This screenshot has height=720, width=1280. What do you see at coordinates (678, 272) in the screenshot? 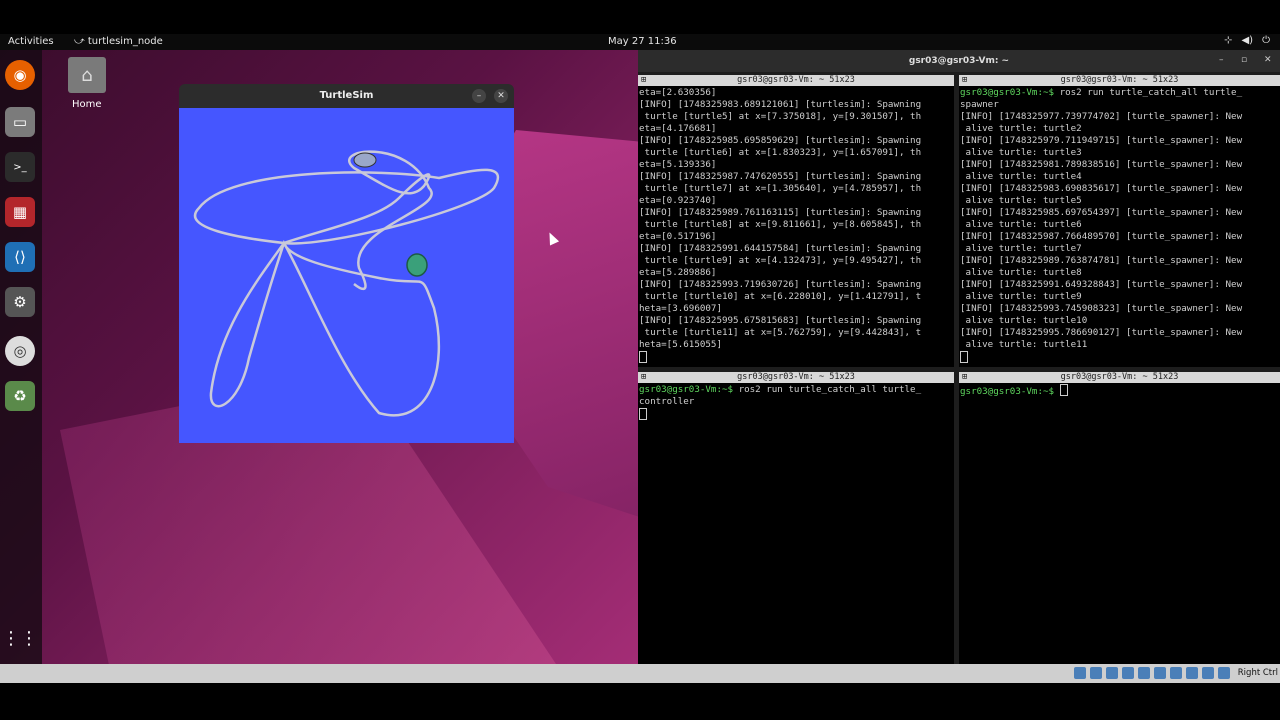
I see `output-line: eta=[5.289886]` at bounding box center [678, 272].